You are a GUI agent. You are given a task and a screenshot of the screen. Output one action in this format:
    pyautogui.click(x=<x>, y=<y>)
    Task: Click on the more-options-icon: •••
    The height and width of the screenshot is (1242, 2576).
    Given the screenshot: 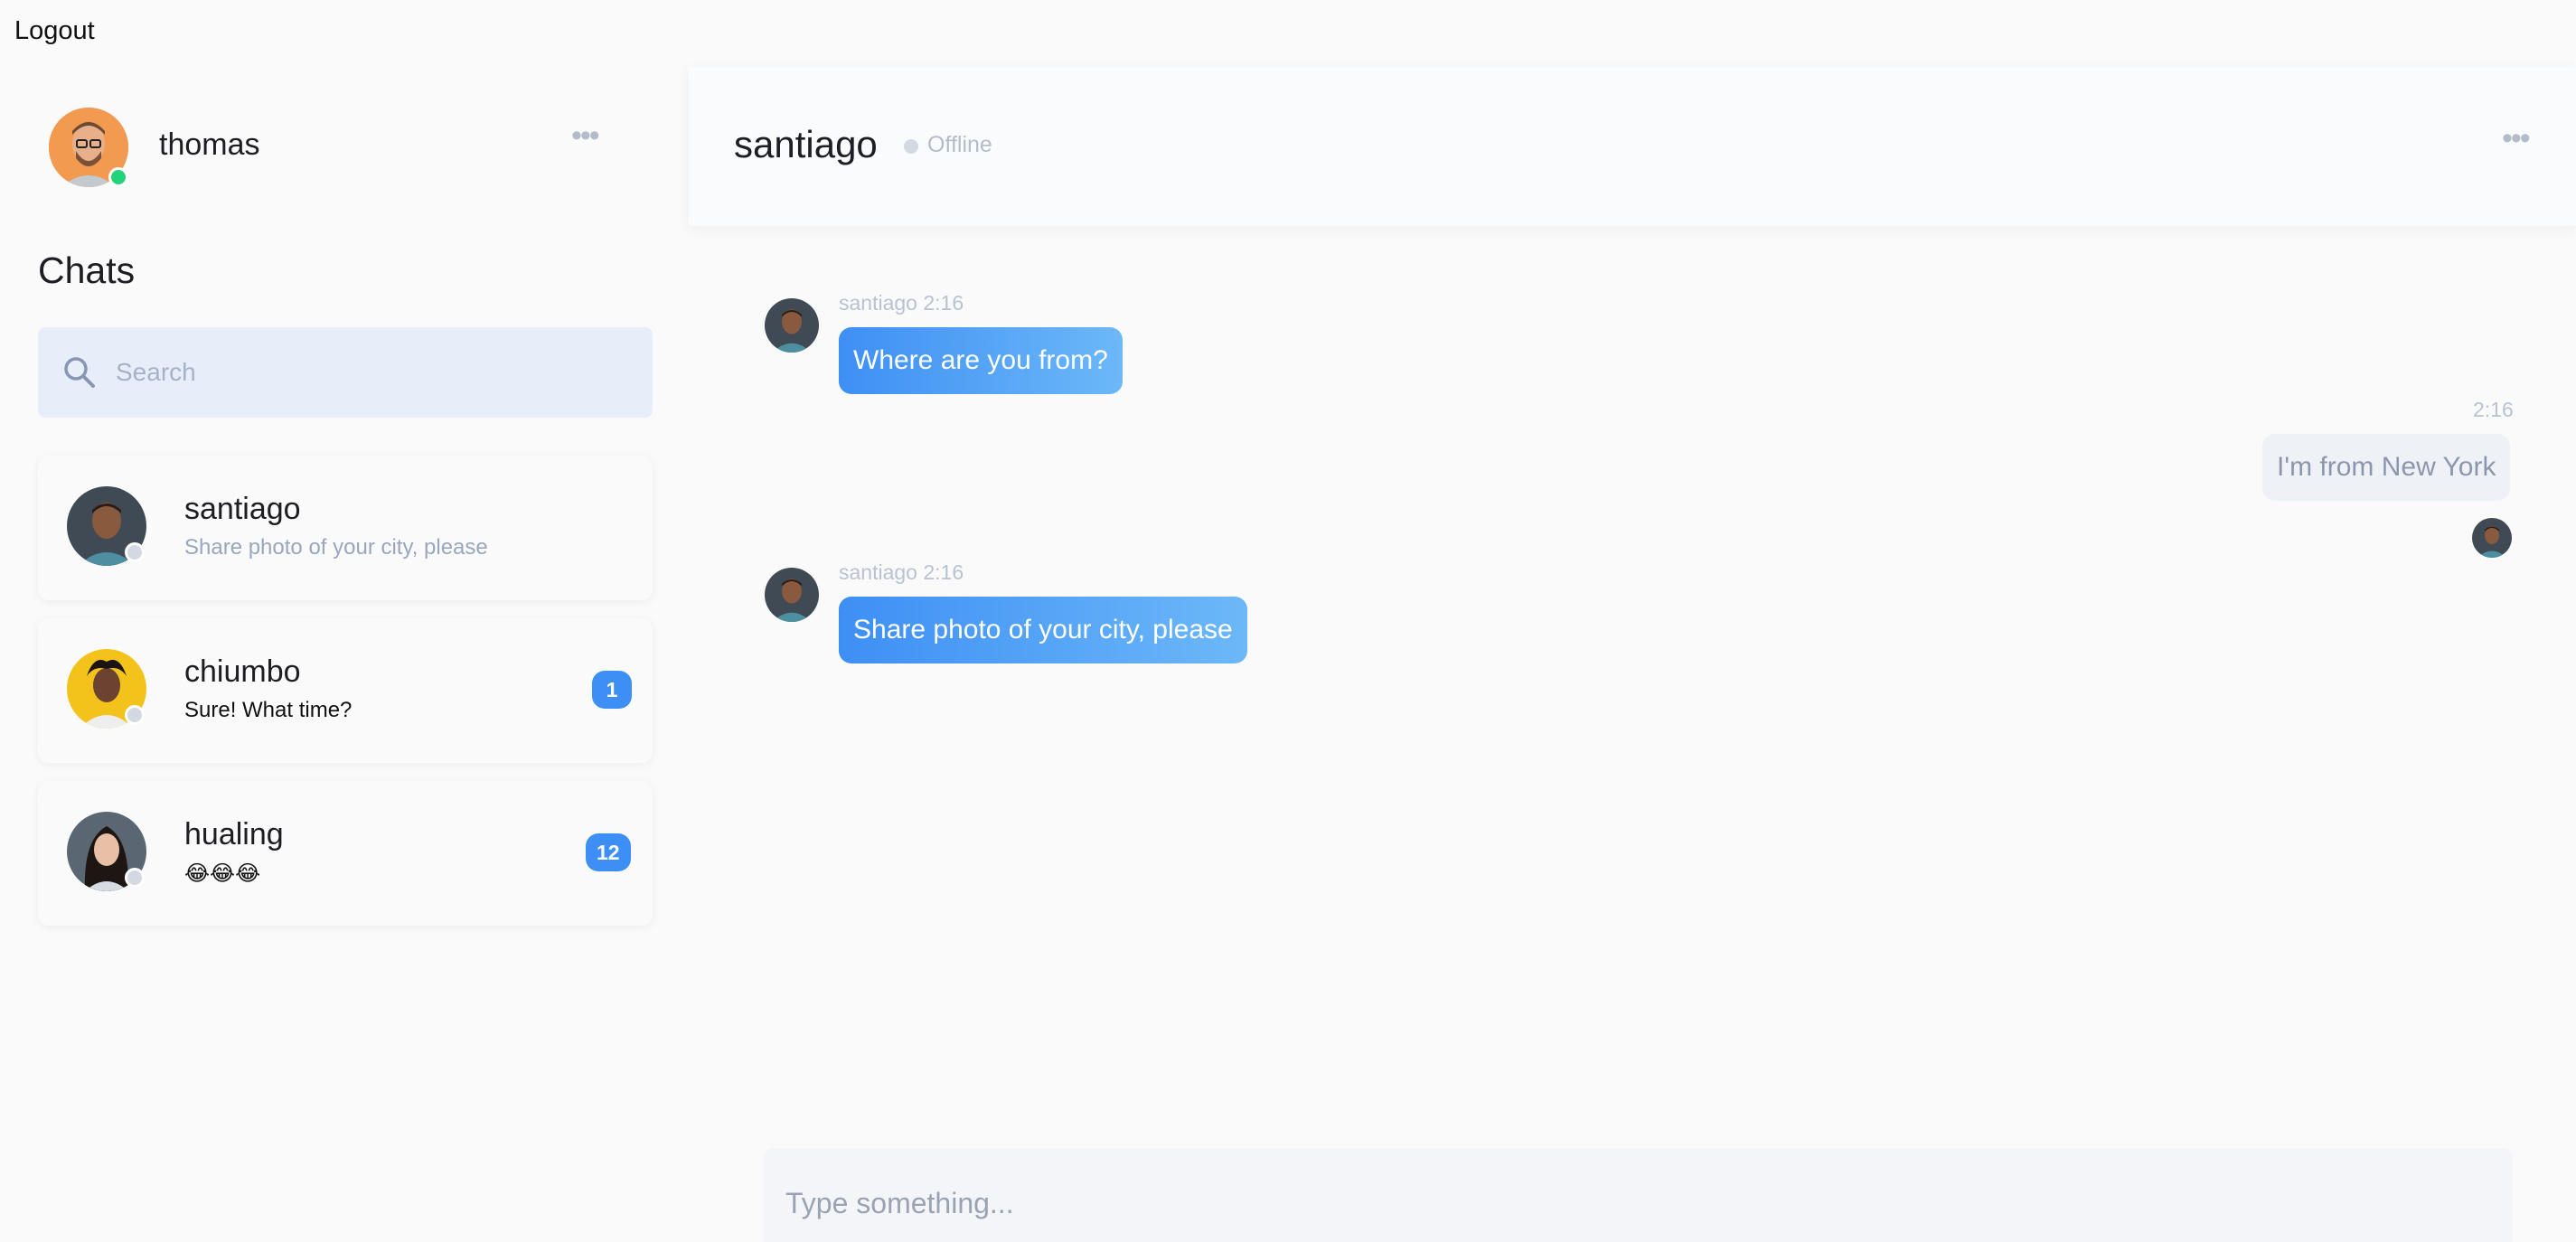 What is the action you would take?
    pyautogui.click(x=586, y=135)
    